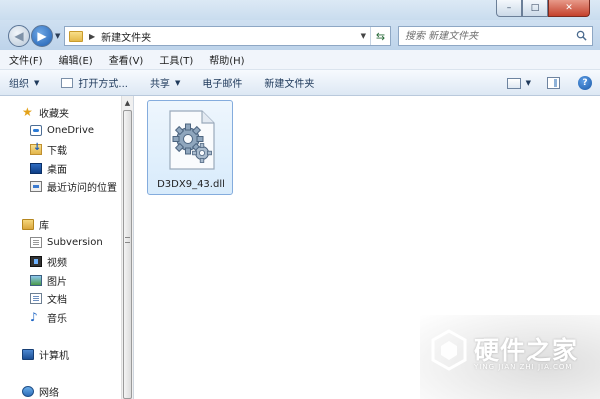 The width and height of the screenshot is (600, 399). I want to click on nav-favorites: ★ 收藏夹, so click(45, 112).